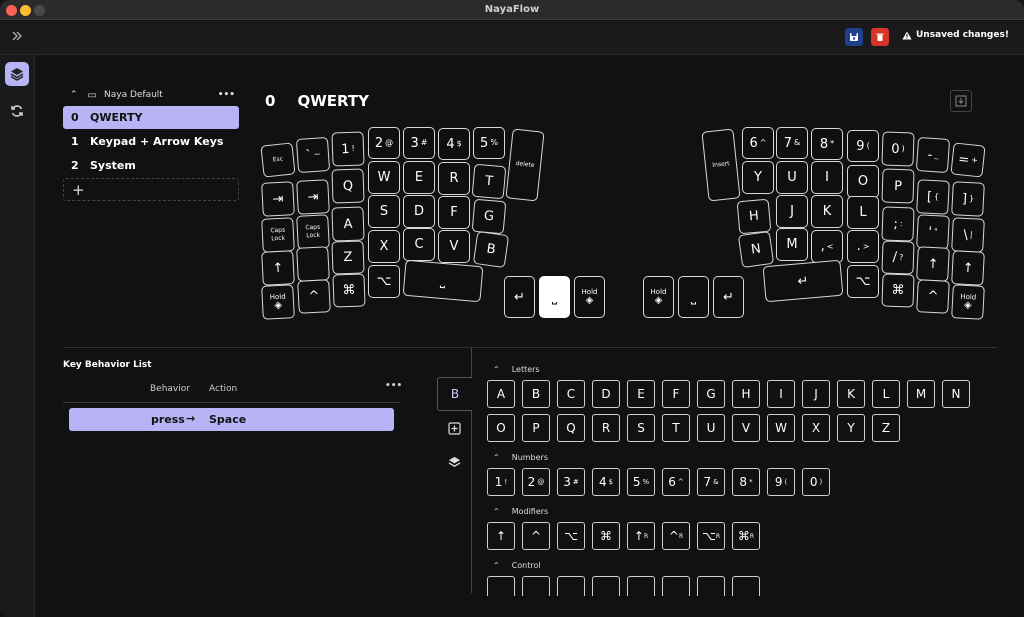  What do you see at coordinates (827, 144) in the screenshot?
I see `key-right-3: 8 *` at bounding box center [827, 144].